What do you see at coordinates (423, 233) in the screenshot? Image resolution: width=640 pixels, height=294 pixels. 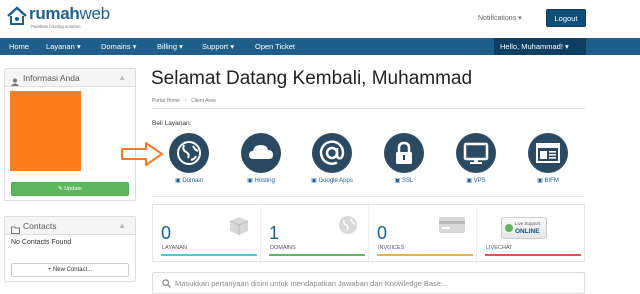 I see `stat-invoices: 0 INVOICES` at bounding box center [423, 233].